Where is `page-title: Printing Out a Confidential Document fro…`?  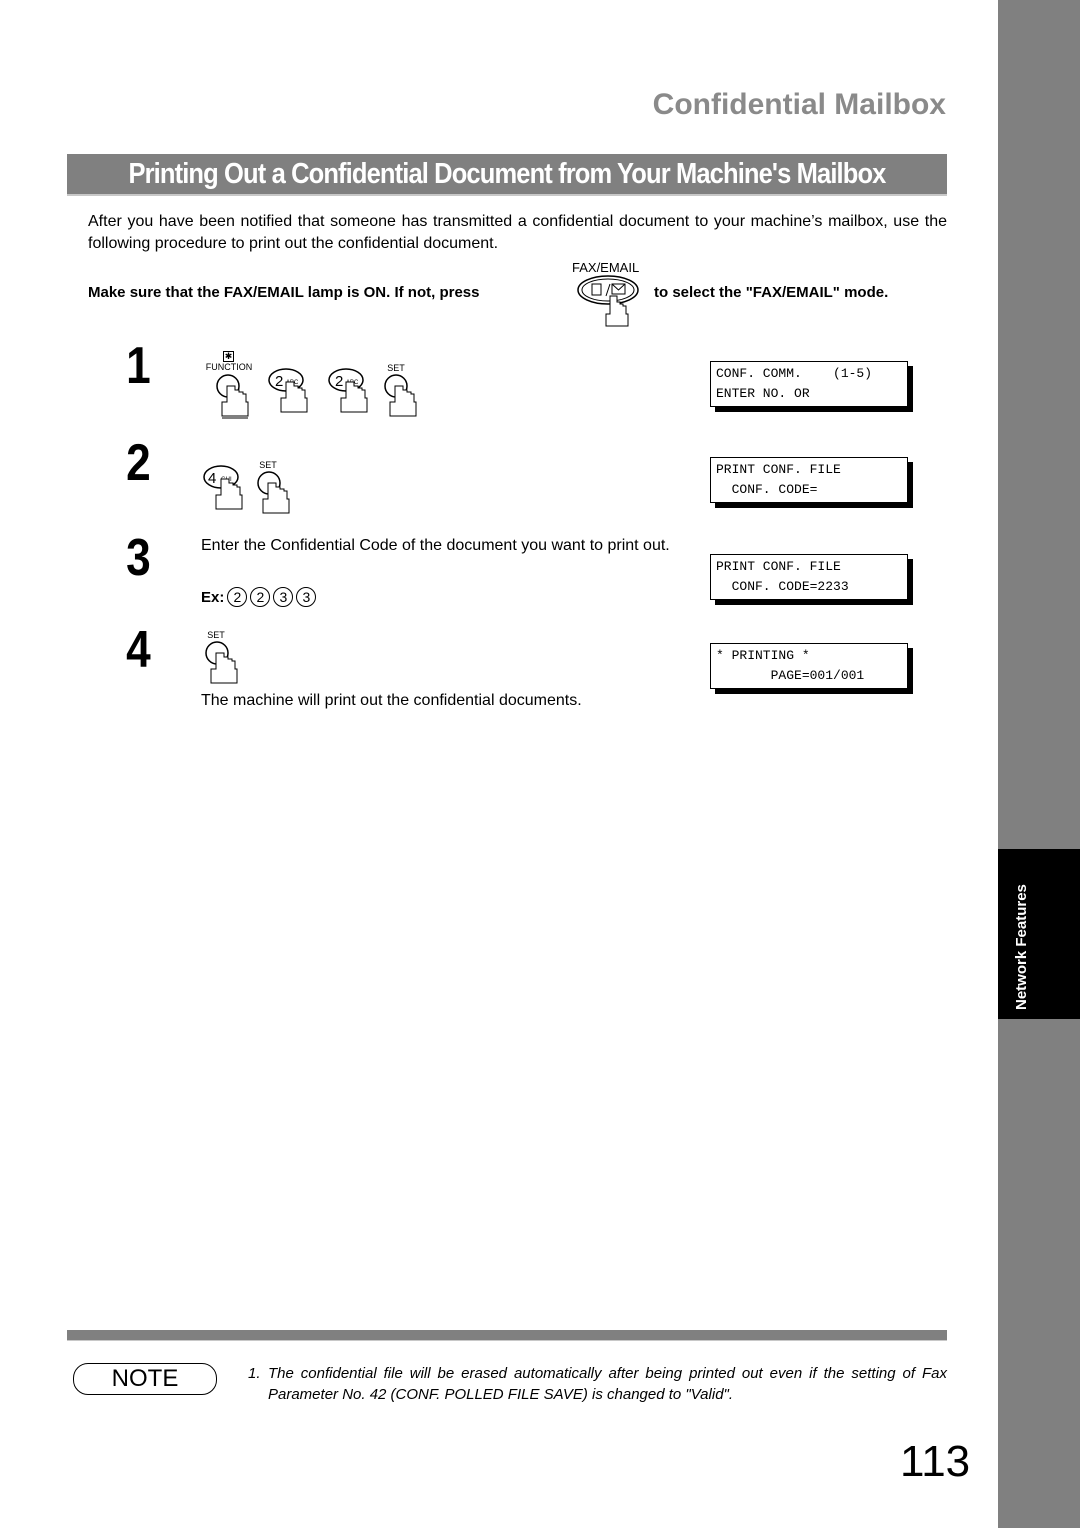 page-title: Printing Out a Confidential Document fro… is located at coordinates (507, 174).